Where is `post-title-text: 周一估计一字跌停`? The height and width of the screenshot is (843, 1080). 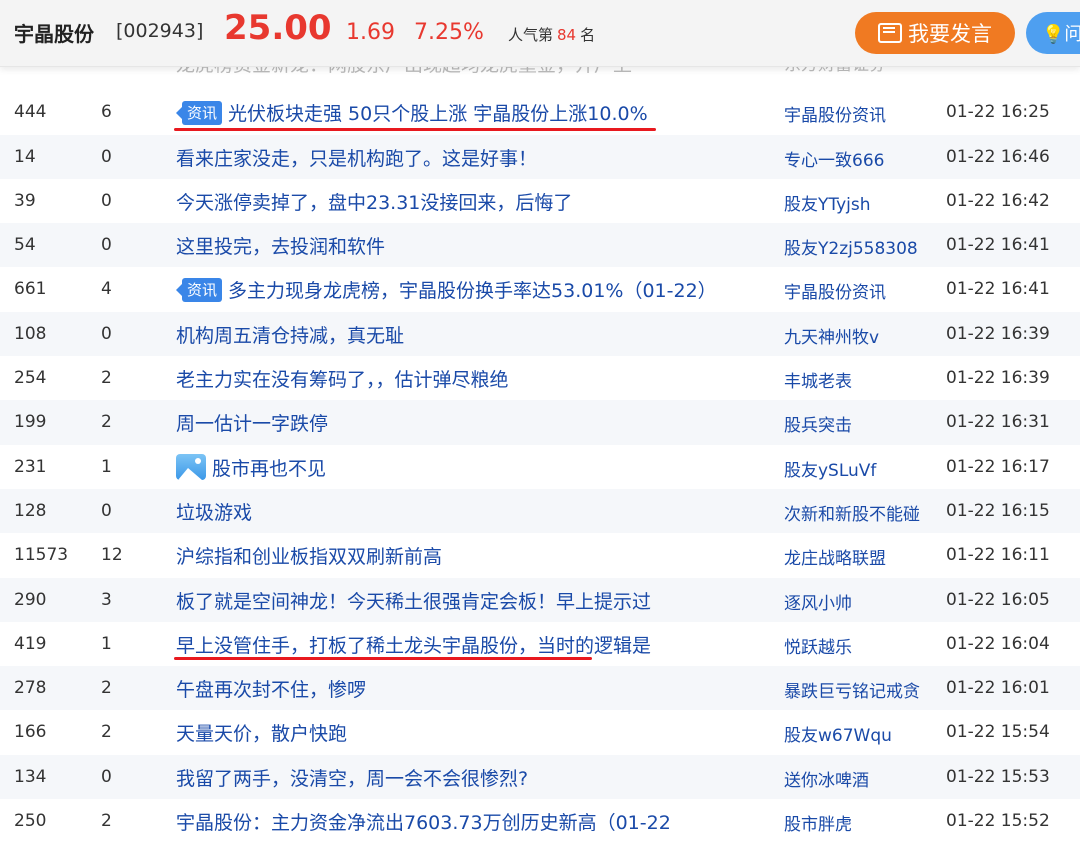
post-title-text: 周一估计一字跌停 is located at coordinates (252, 424).